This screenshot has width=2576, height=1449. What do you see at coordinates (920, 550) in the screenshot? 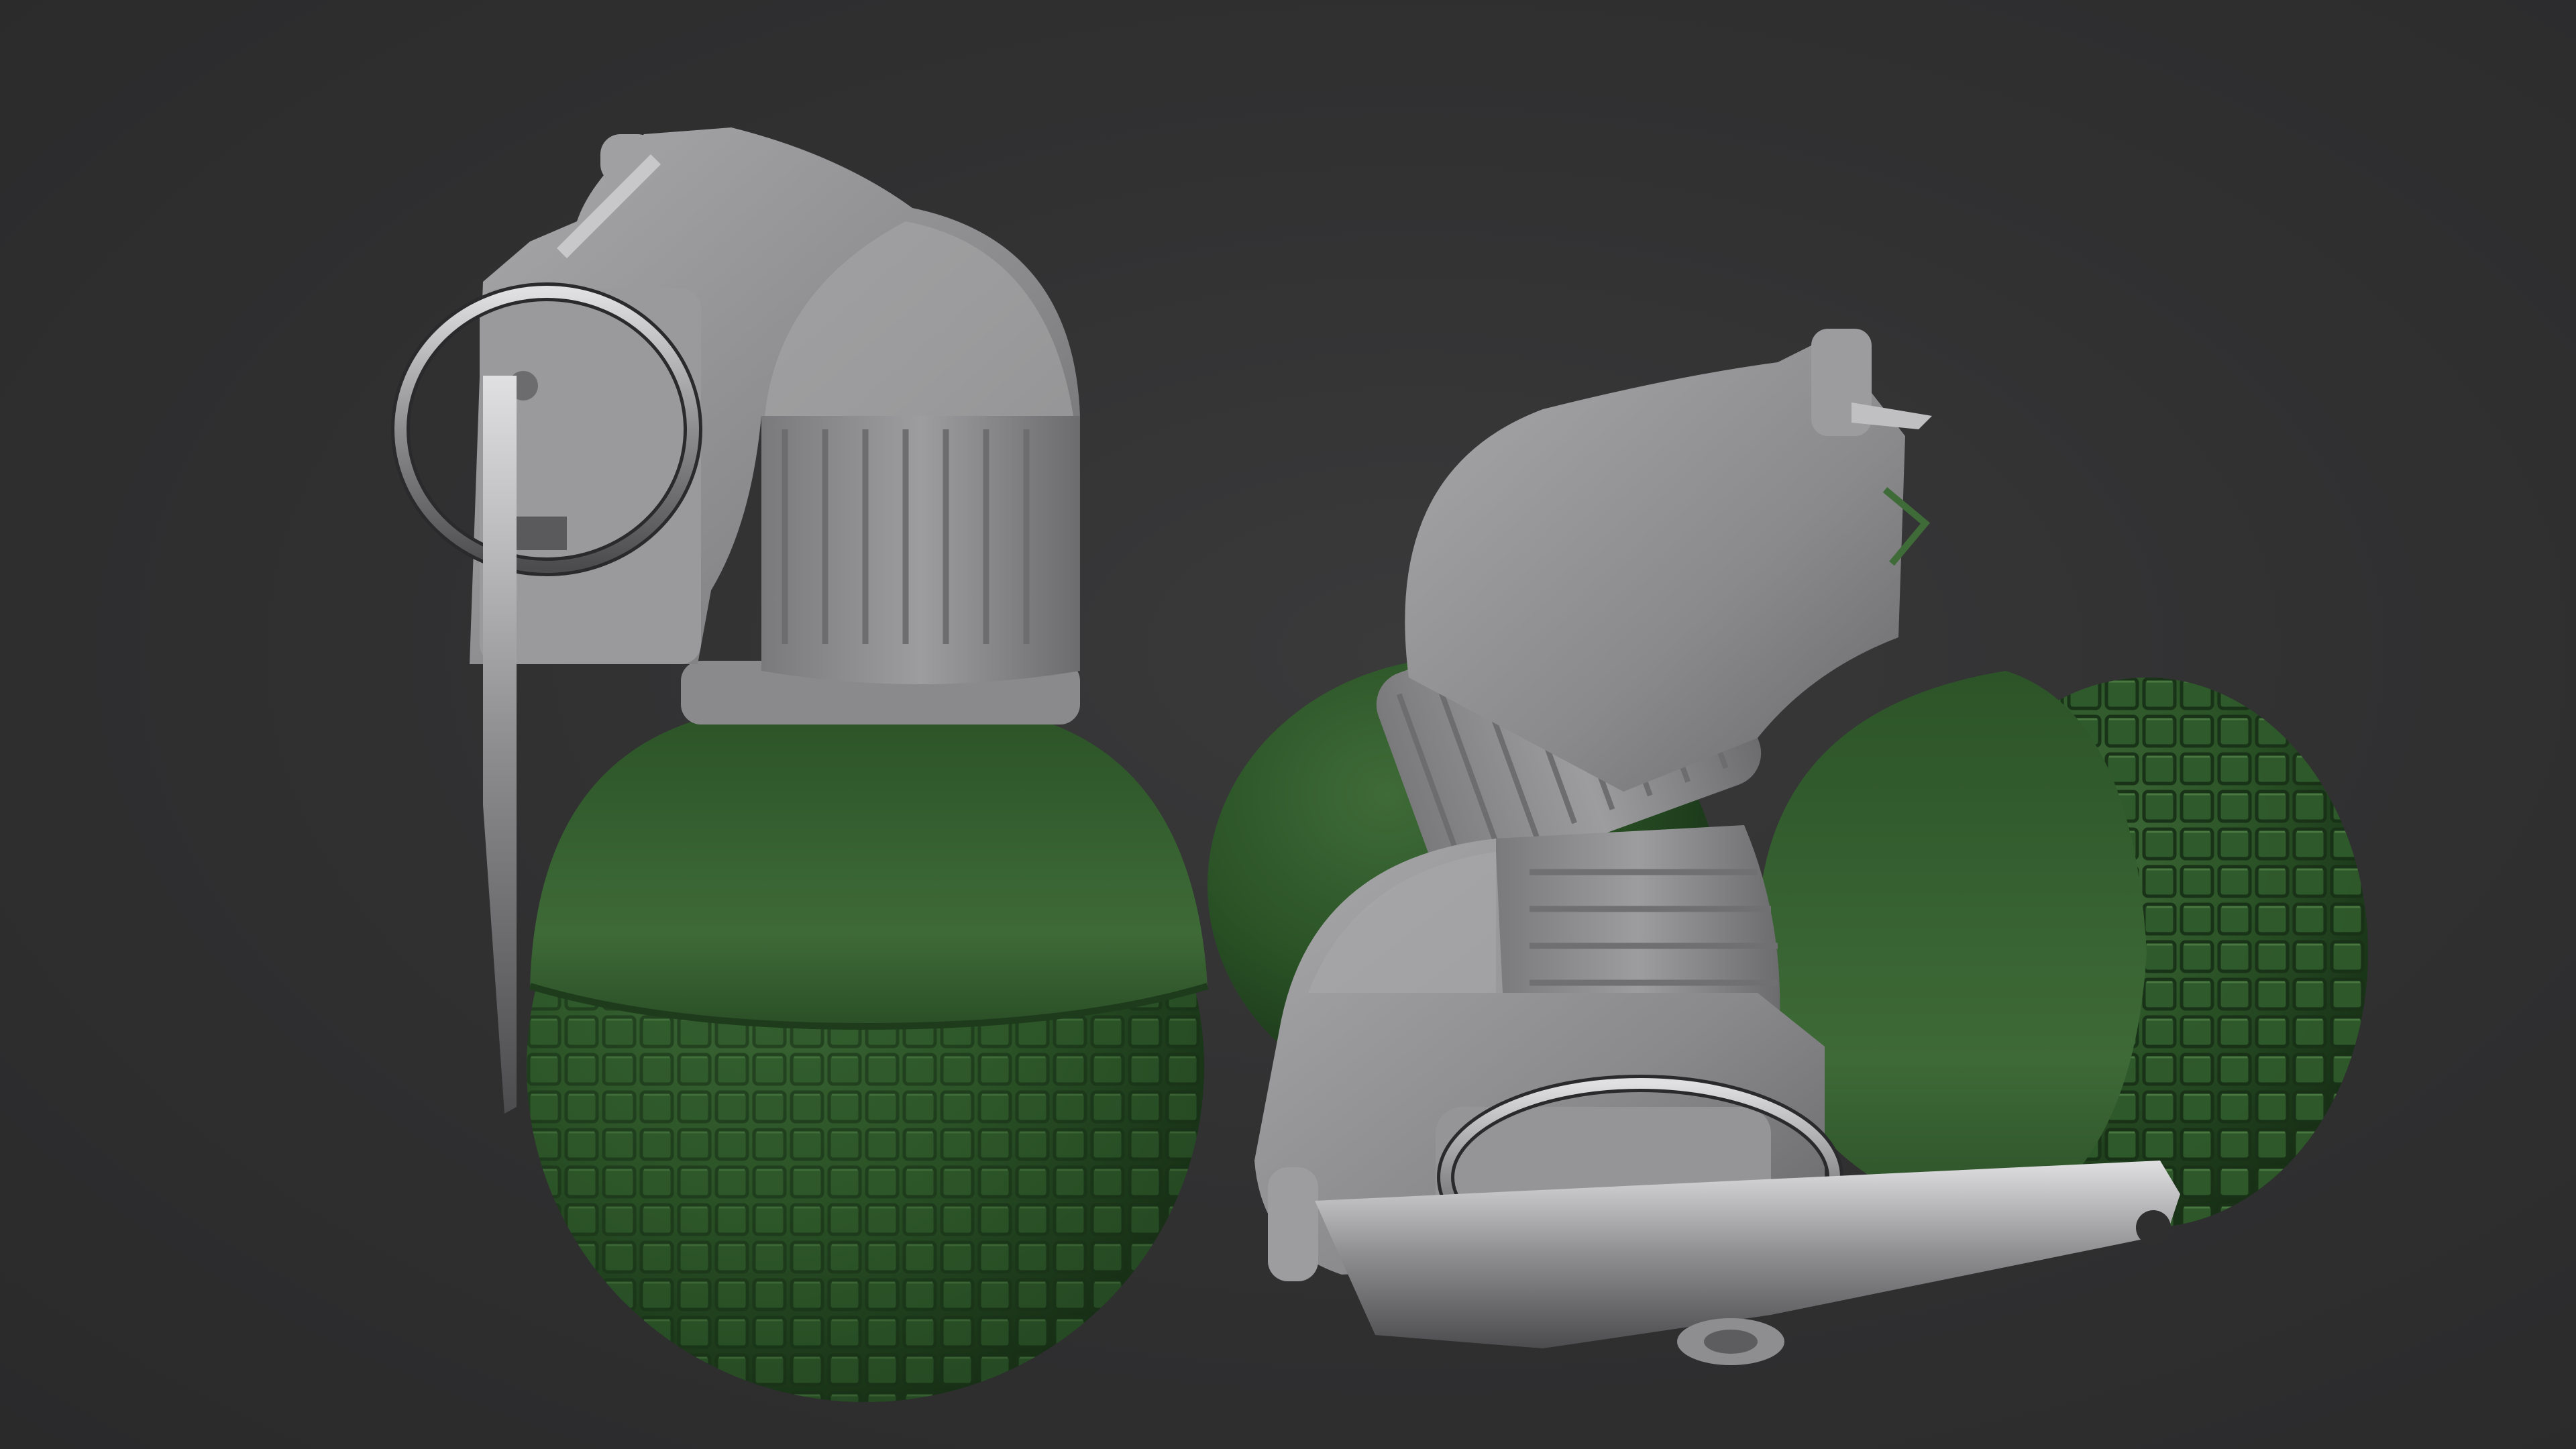
I see `grenade-upright-fuze-collar` at bounding box center [920, 550].